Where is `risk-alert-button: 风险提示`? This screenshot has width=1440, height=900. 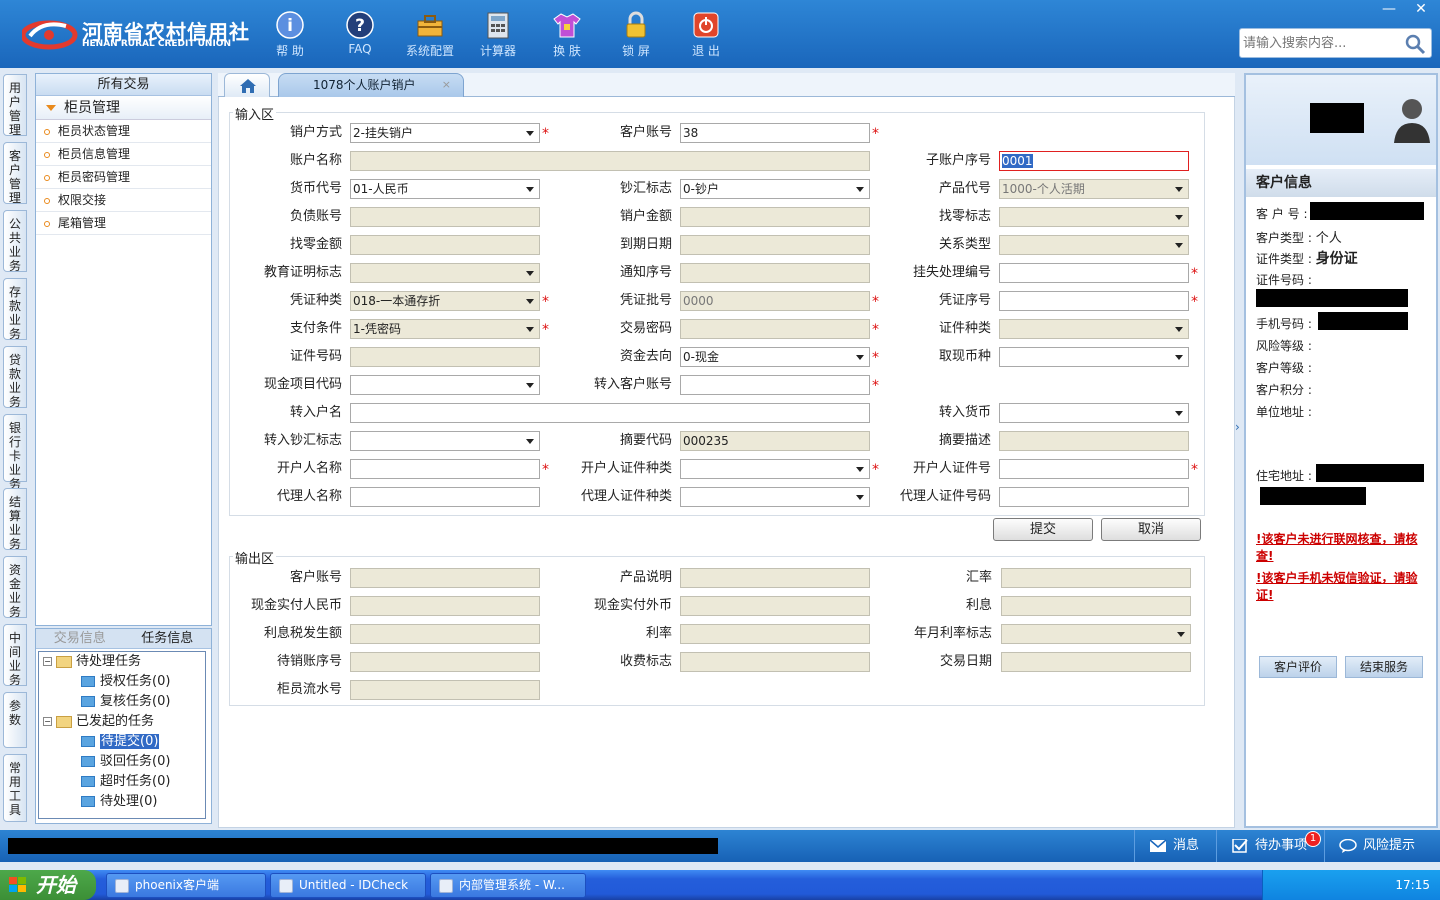 risk-alert-button: 风险提示 is located at coordinates (1382, 846).